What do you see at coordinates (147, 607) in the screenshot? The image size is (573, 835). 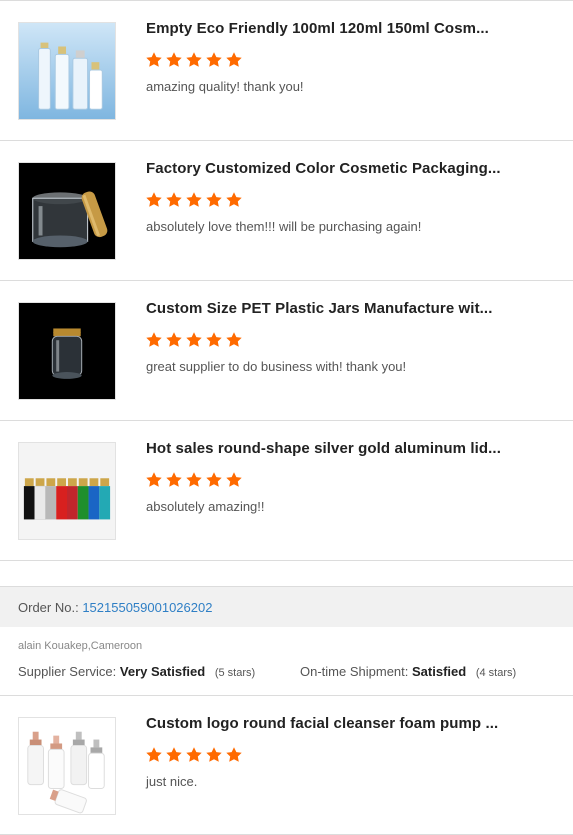 I see `order-number-link: 152155059001026202` at bounding box center [147, 607].